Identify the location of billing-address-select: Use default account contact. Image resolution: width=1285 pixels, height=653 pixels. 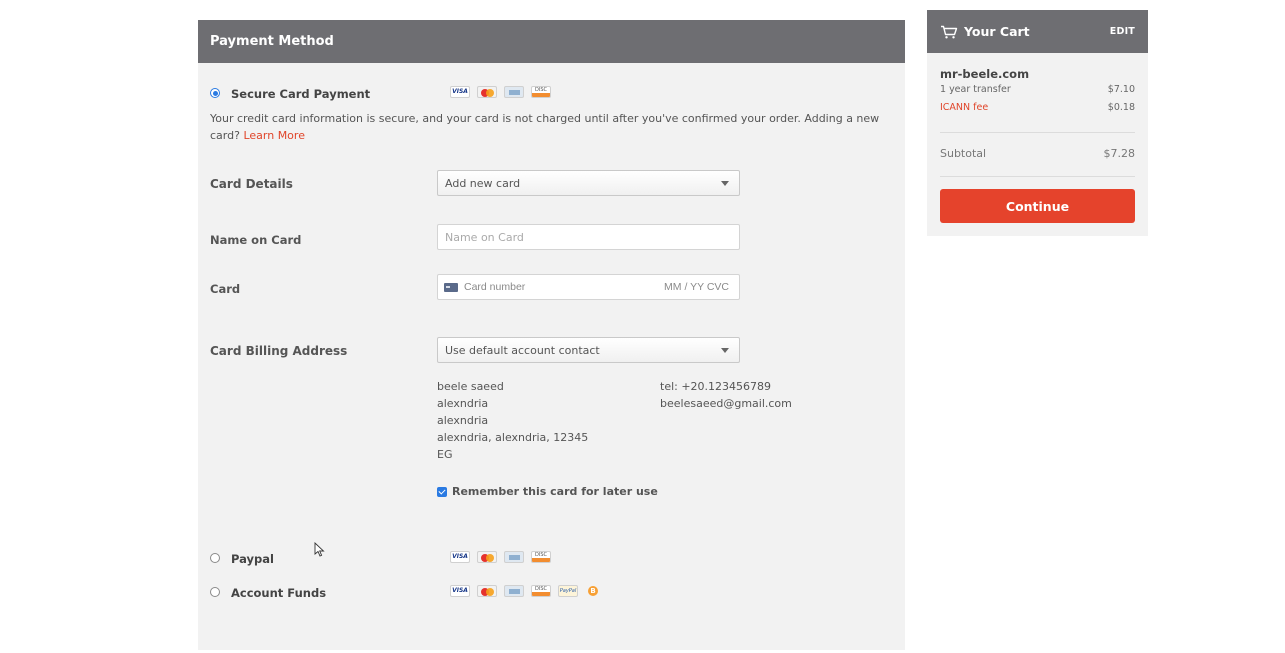
(588, 350).